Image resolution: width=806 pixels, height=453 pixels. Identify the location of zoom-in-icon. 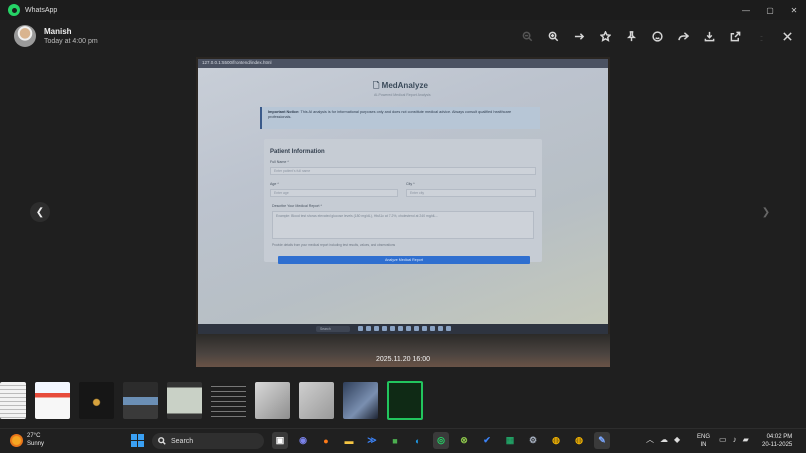
(553, 36).